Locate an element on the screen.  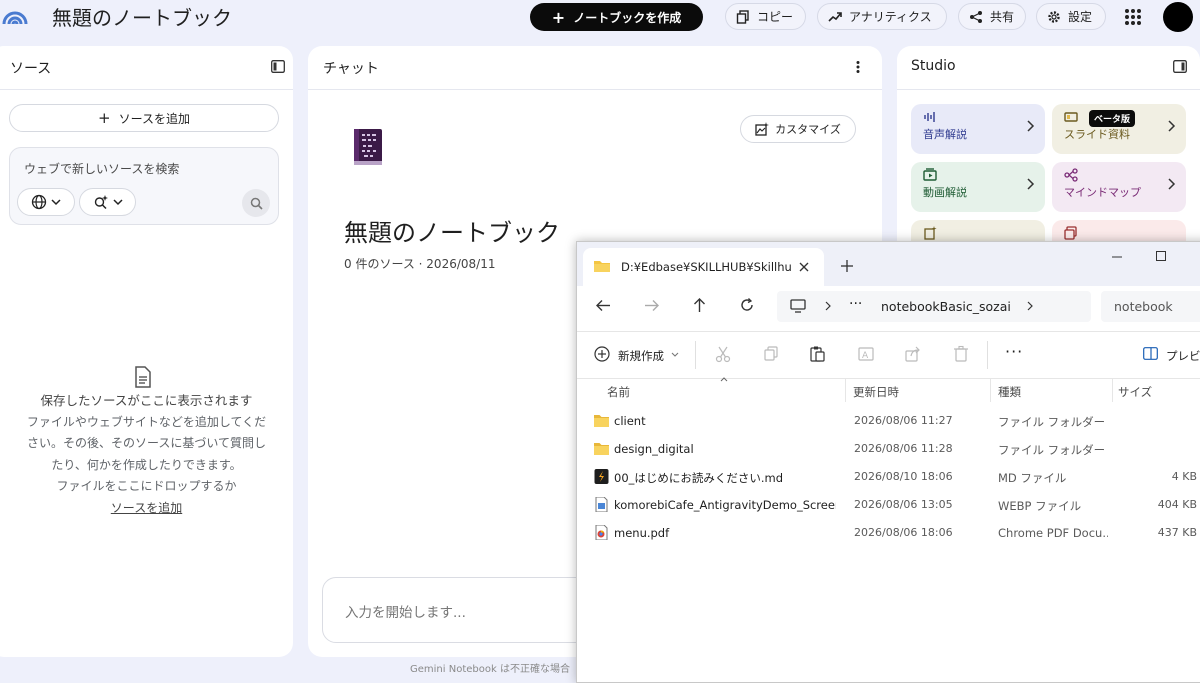
studio-card-slides: ベータ版 スライド資料 is located at coordinates (1119, 129).